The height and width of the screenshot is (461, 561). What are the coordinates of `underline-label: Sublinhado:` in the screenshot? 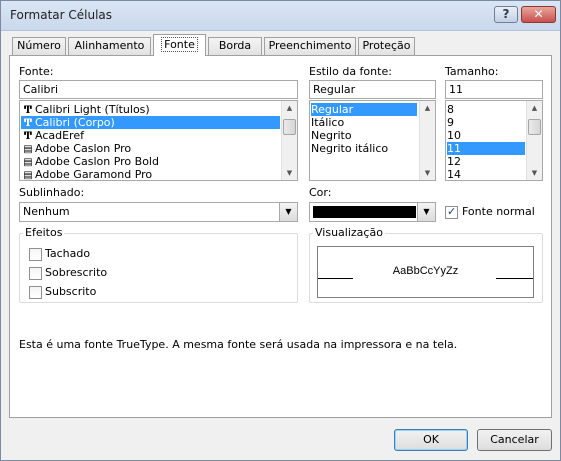 It's located at (52, 192).